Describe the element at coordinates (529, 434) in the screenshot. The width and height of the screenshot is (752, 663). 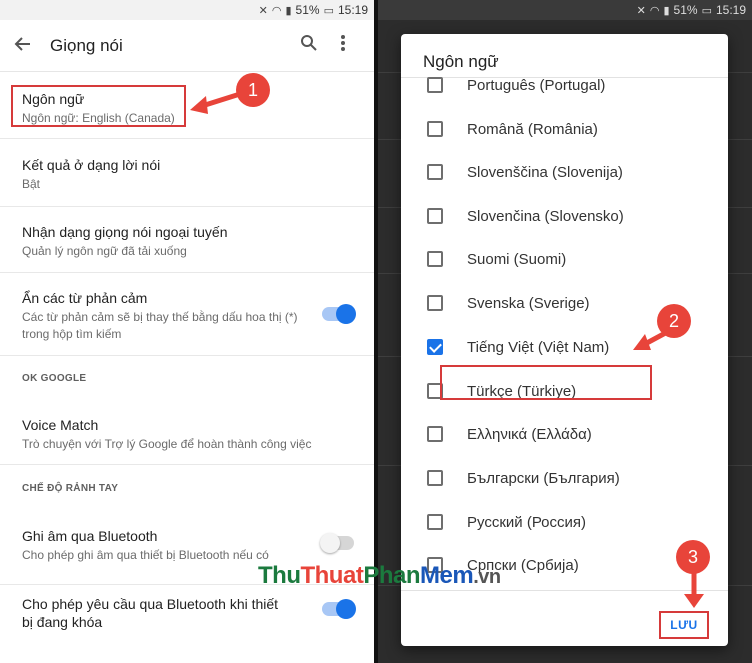
I see `language-name: Ελληνικά (Ελλάδα)` at that location.